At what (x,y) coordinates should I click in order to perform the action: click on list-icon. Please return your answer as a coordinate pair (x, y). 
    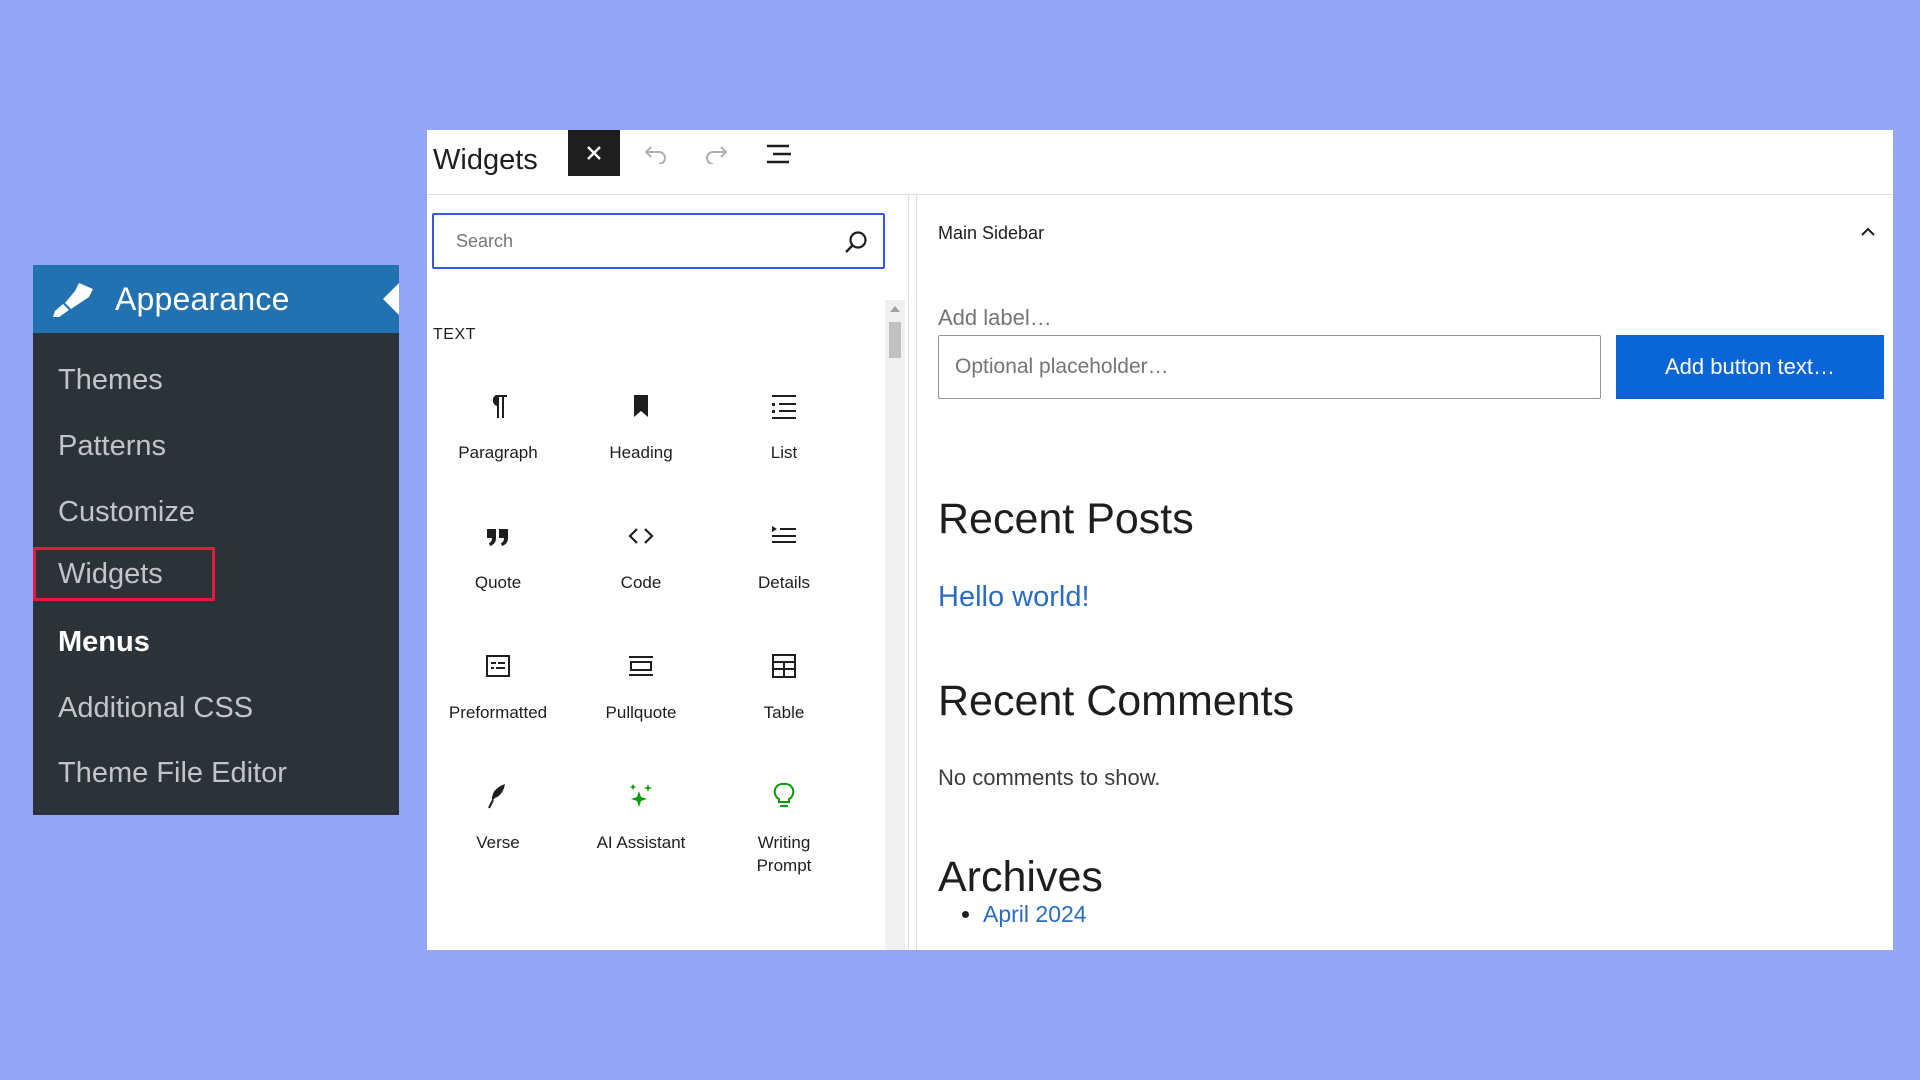
    Looking at the image, I should click on (784, 407).